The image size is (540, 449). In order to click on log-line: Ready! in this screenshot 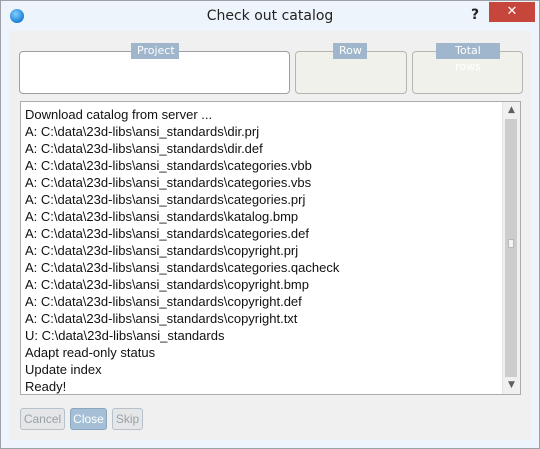, I will do `click(46, 386)`.